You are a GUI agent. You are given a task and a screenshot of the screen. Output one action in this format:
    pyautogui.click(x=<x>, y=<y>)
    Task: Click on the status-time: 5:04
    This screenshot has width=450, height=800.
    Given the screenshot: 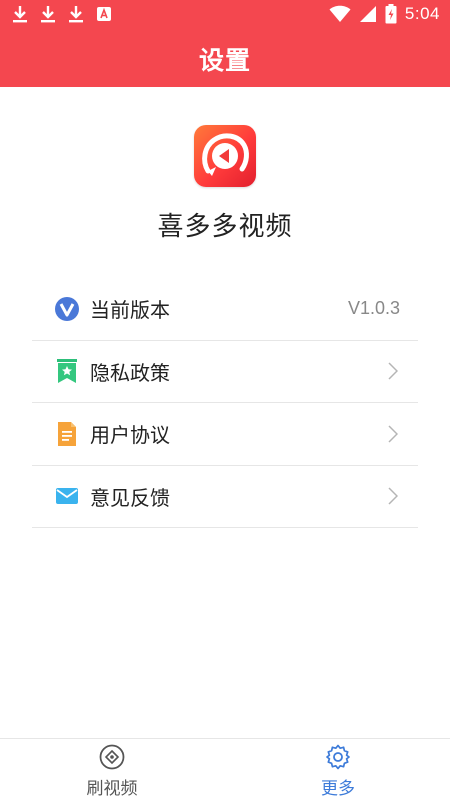 What is the action you would take?
    pyautogui.click(x=422, y=13)
    